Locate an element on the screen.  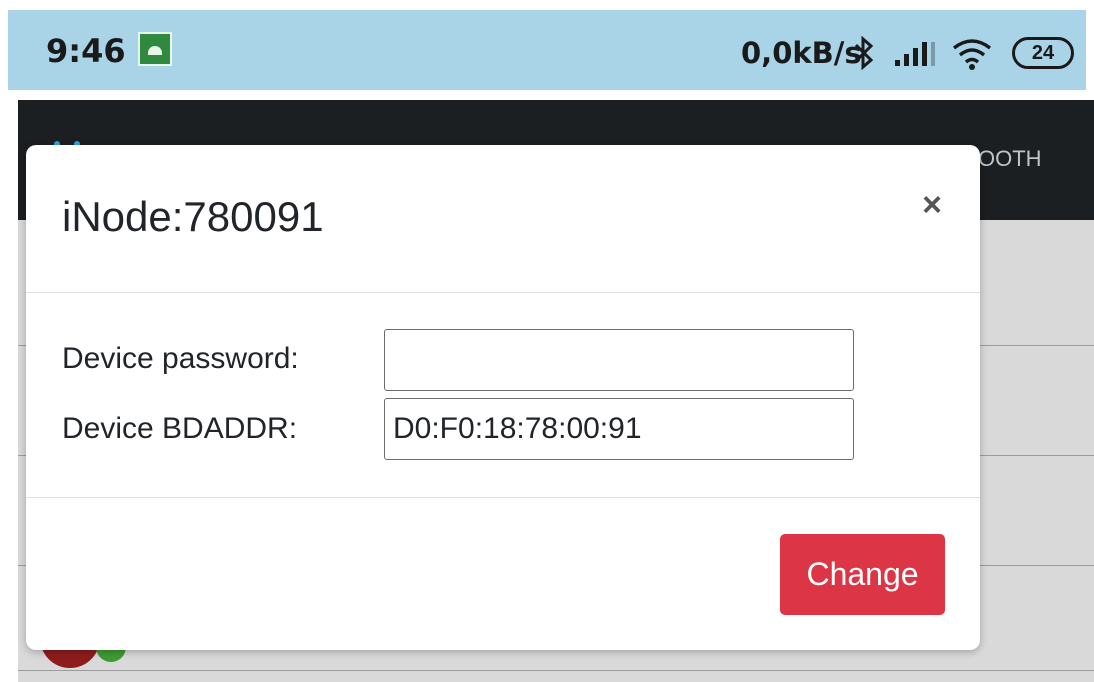
network-speed: 0,0kB/s is located at coordinates (801, 53).